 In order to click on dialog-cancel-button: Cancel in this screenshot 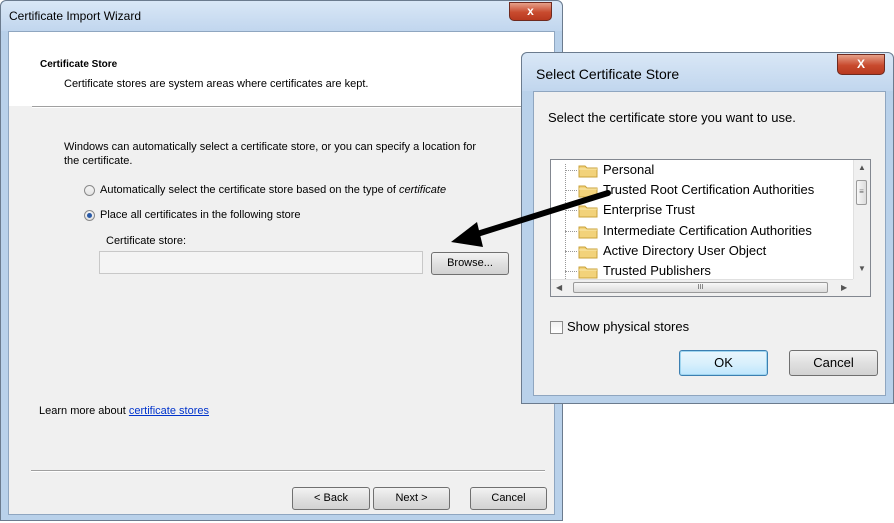, I will do `click(833, 363)`.